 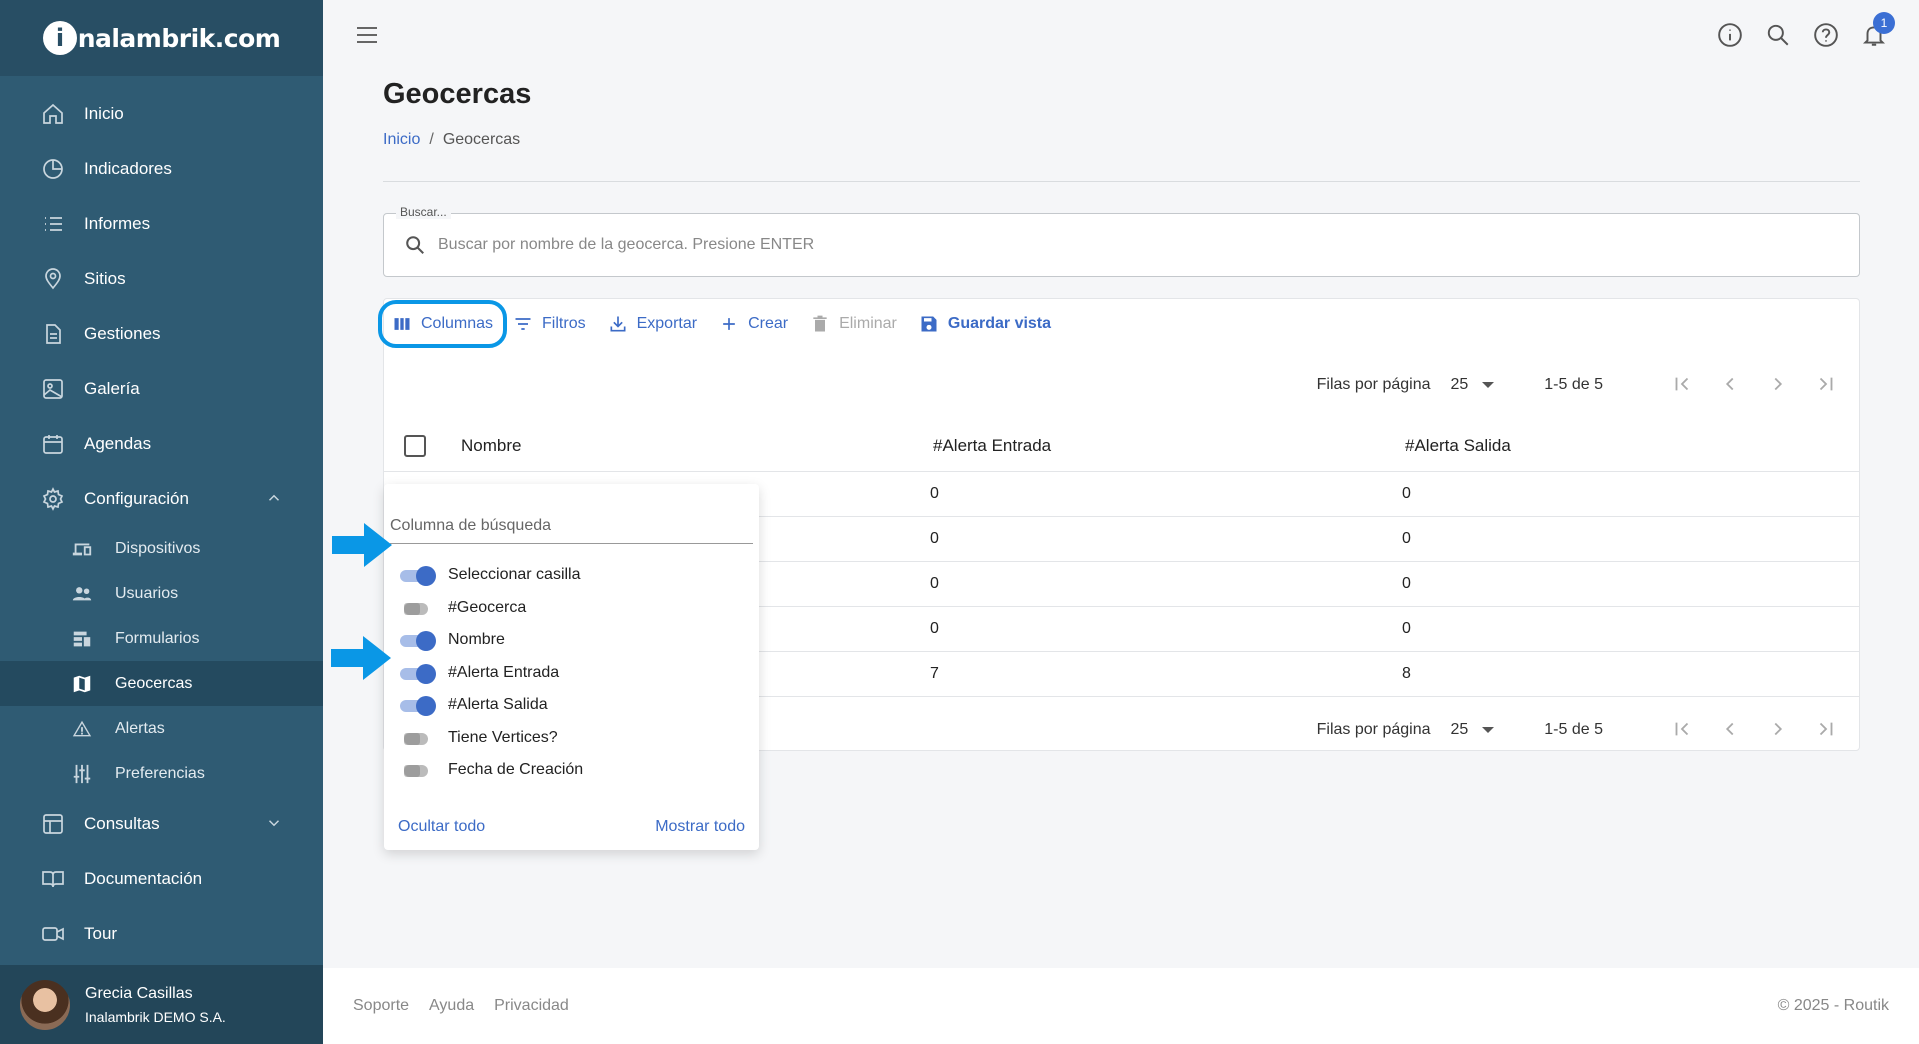 I want to click on sidebar-item-tour: Tour, so click(x=161, y=933).